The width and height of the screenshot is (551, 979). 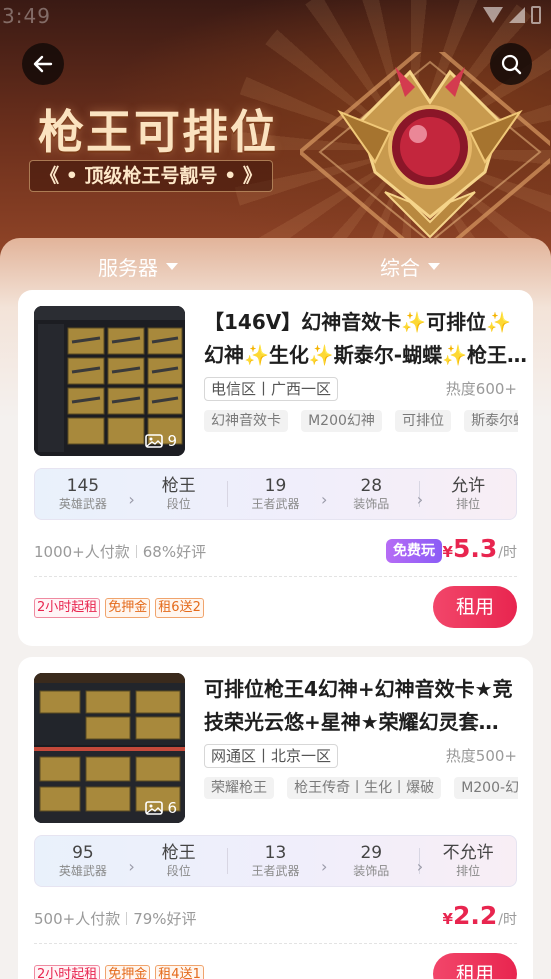 I want to click on promo-bonus: 租4送1, so click(x=179, y=972).